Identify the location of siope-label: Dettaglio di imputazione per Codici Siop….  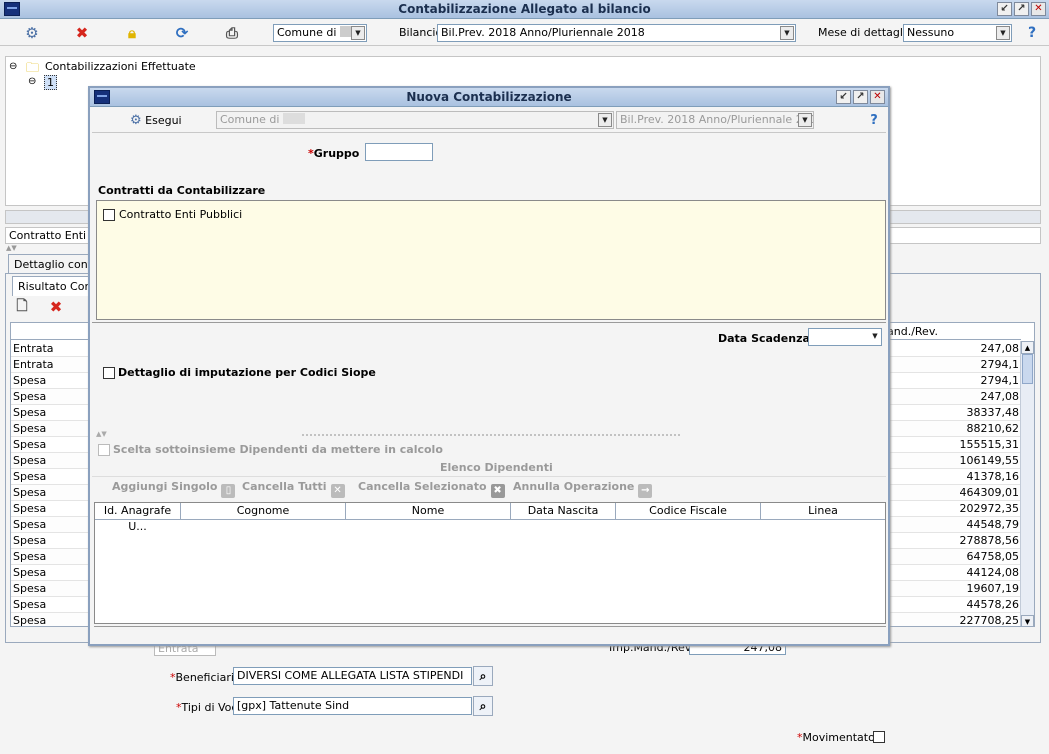
(247, 372).